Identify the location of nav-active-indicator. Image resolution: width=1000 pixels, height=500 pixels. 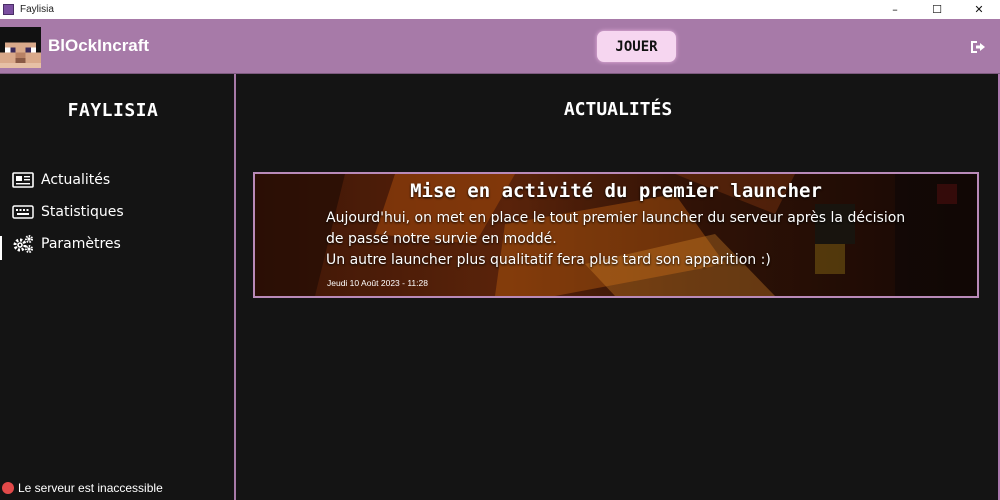
(1, 248).